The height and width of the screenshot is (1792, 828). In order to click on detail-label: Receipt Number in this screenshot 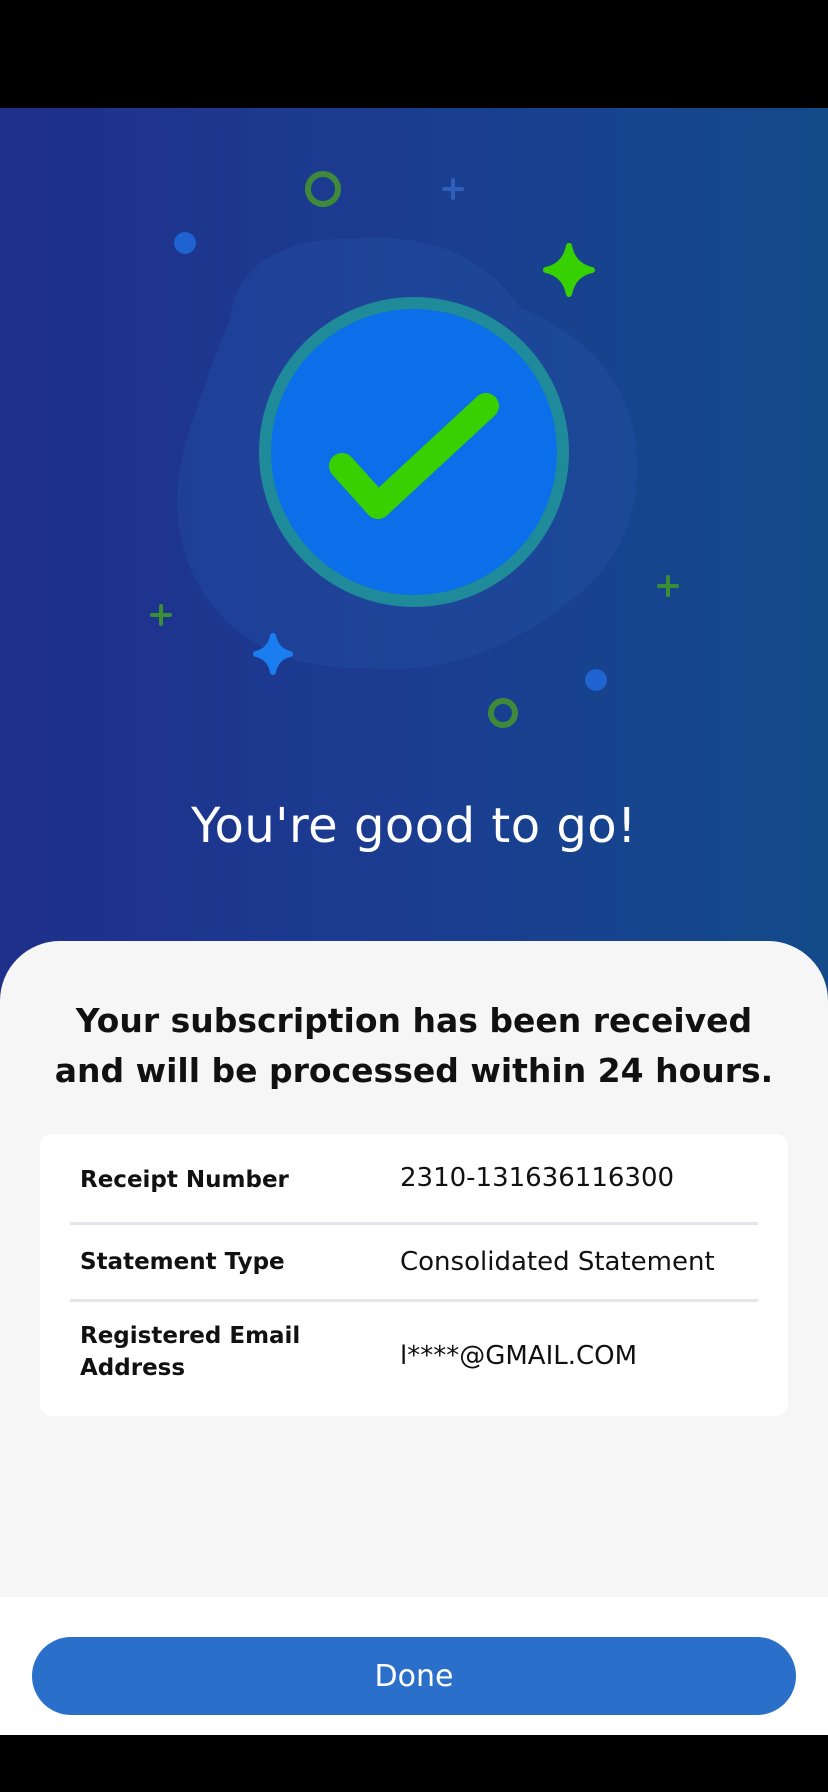, I will do `click(184, 1180)`.